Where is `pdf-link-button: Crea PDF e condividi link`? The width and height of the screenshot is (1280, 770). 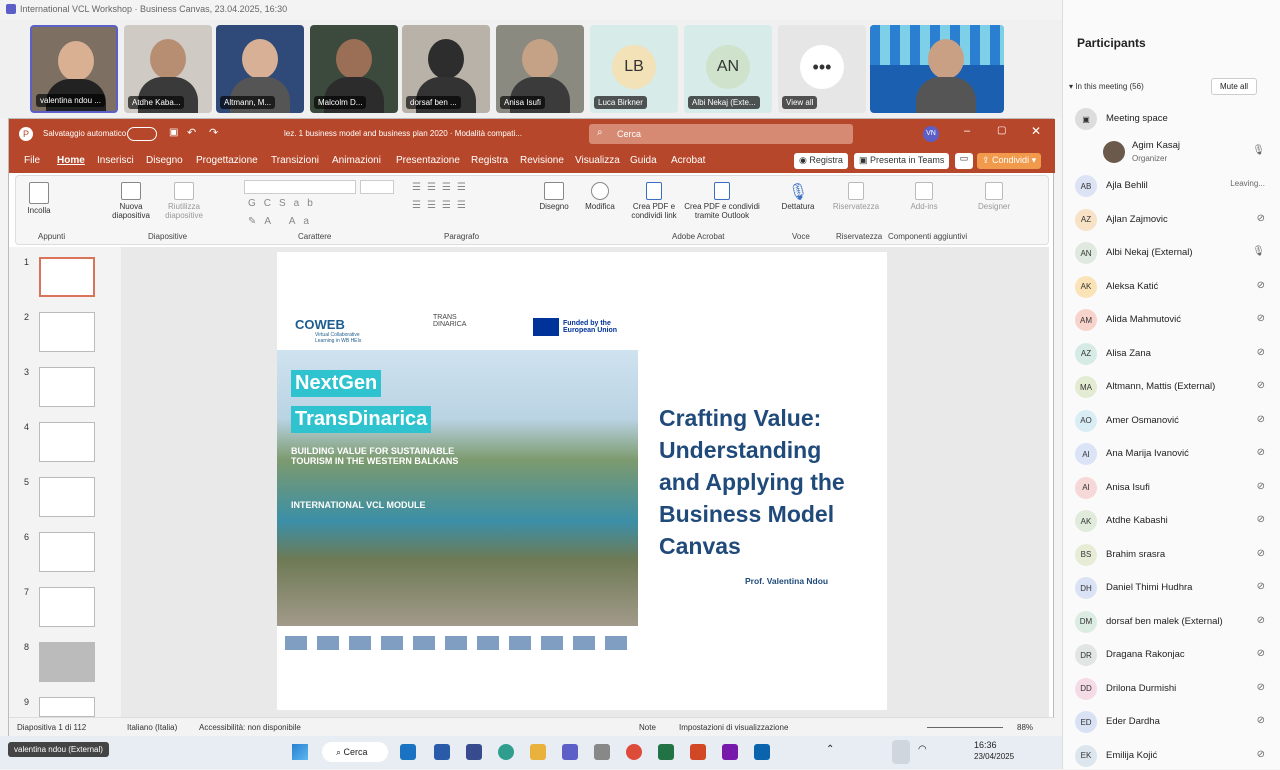 pdf-link-button: Crea PDF e condividi link is located at coordinates (654, 201).